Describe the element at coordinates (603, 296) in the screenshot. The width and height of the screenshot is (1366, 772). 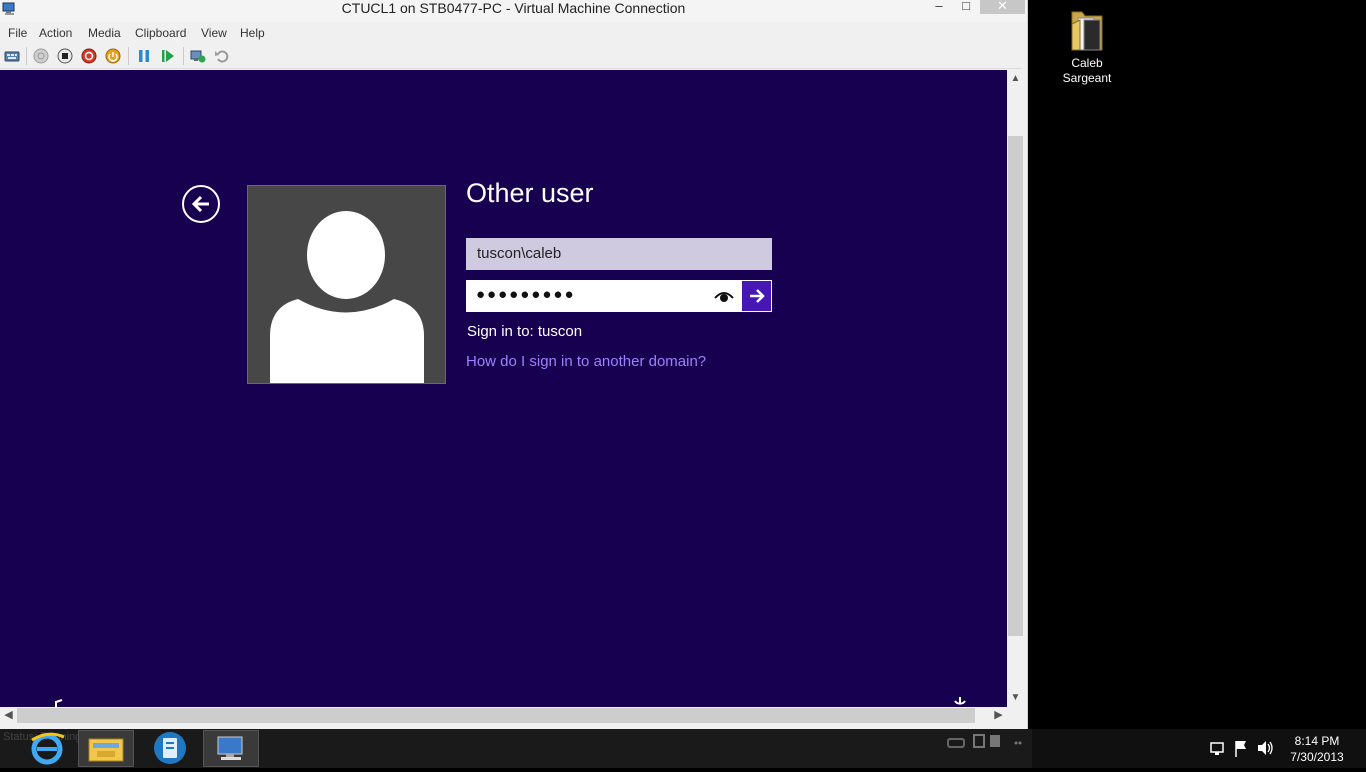
I see `password-input: ●●●●●●●●●` at that location.